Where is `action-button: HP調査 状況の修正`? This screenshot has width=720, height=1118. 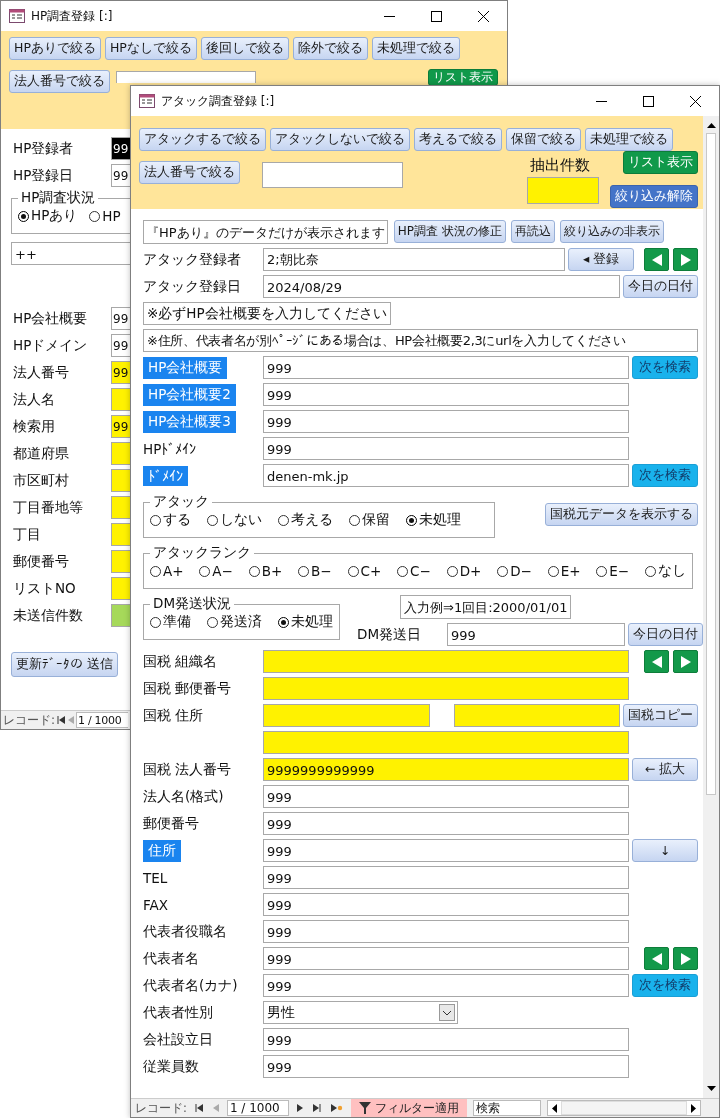 action-button: HP調査 状況の修正 is located at coordinates (449, 231).